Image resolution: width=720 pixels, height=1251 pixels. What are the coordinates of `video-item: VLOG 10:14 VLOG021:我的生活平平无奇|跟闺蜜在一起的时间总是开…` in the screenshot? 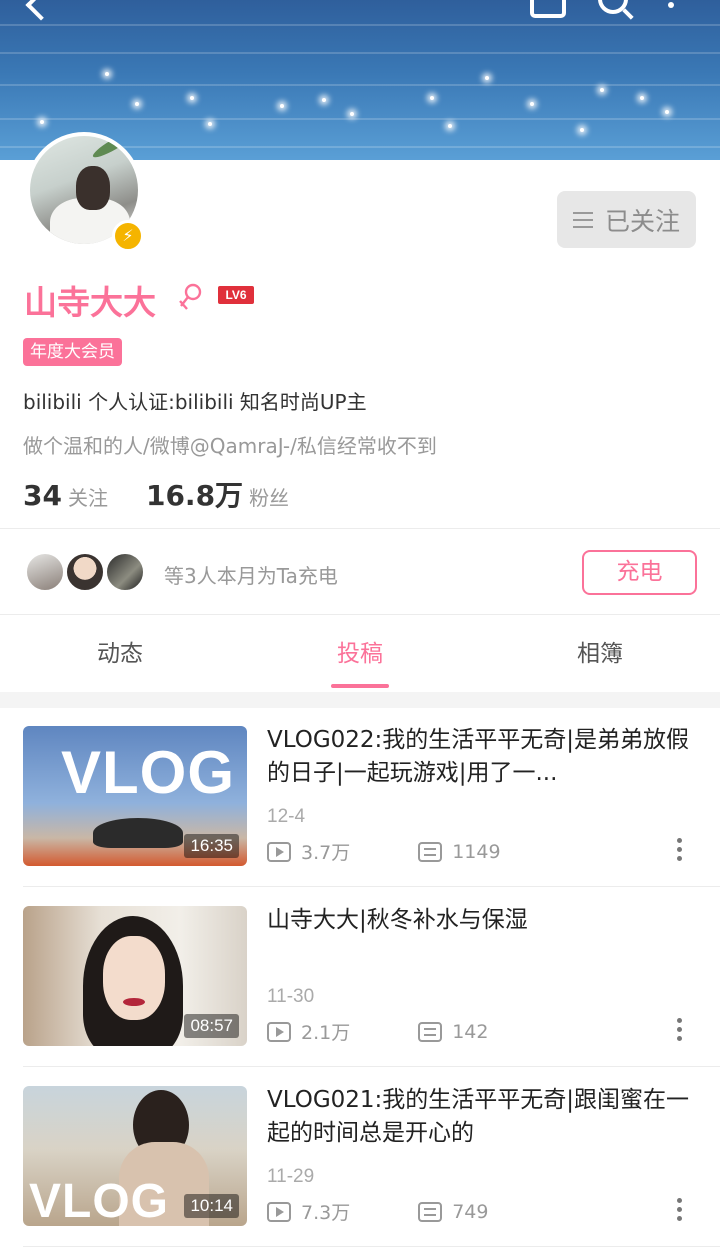 It's located at (360, 1158).